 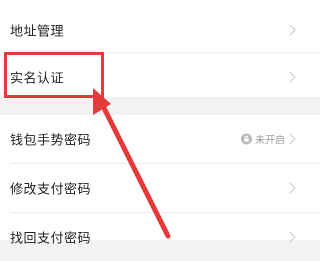 What do you see at coordinates (51, 239) in the screenshot?
I see `recover-payment-password-label: 找回支付密码` at bounding box center [51, 239].